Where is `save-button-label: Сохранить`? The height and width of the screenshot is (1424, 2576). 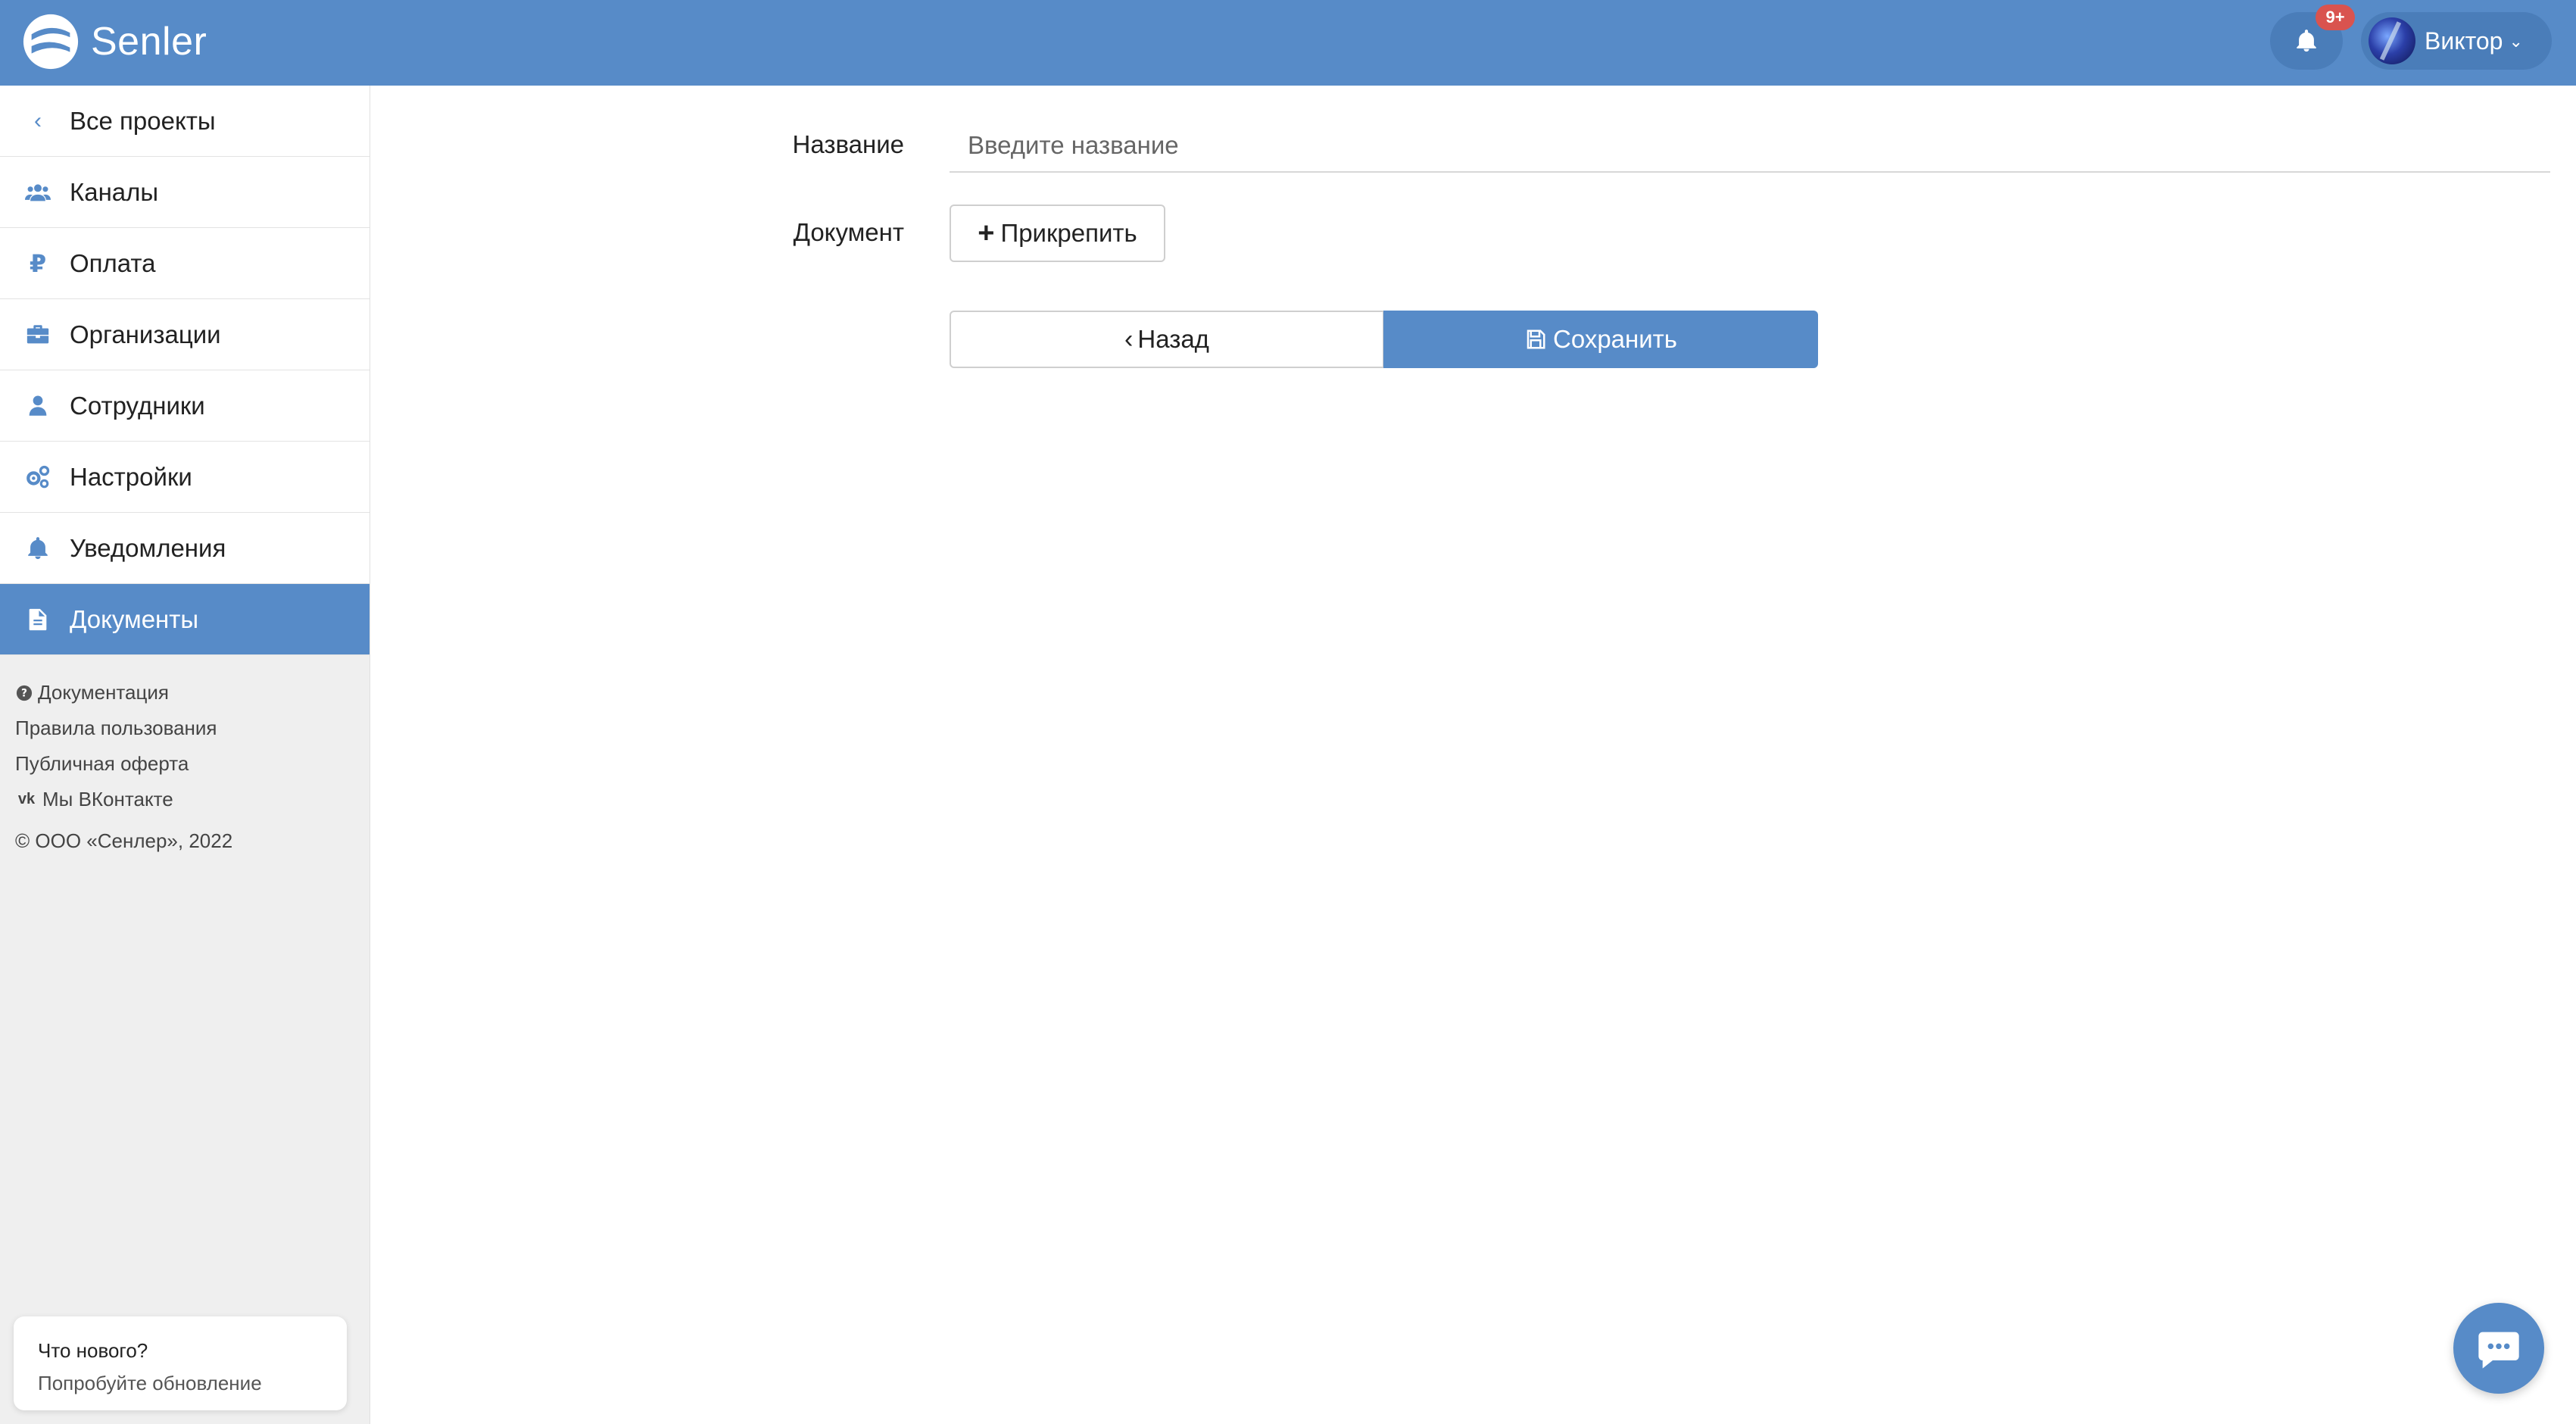 save-button-label: Сохранить is located at coordinates (1615, 339).